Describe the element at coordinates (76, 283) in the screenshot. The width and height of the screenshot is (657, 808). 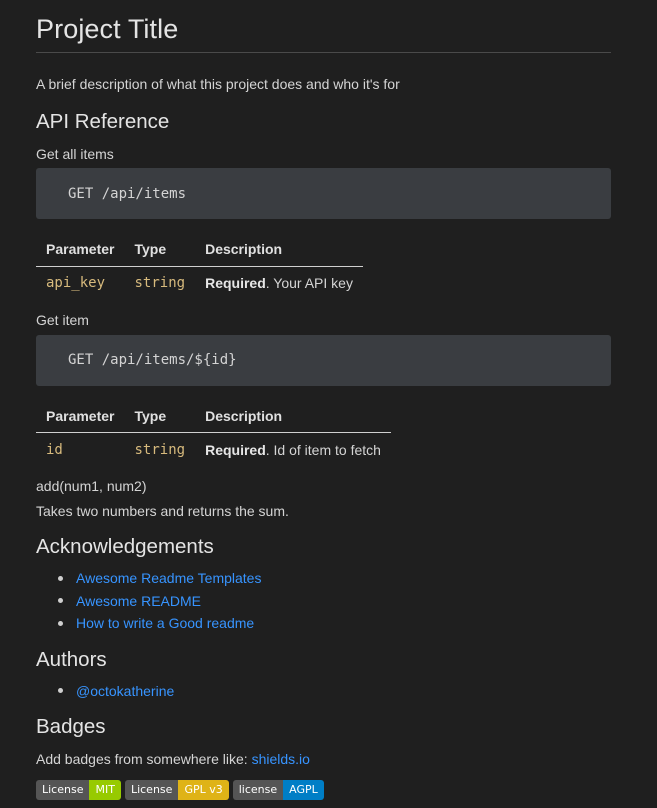
I see `param-name: api_key` at that location.